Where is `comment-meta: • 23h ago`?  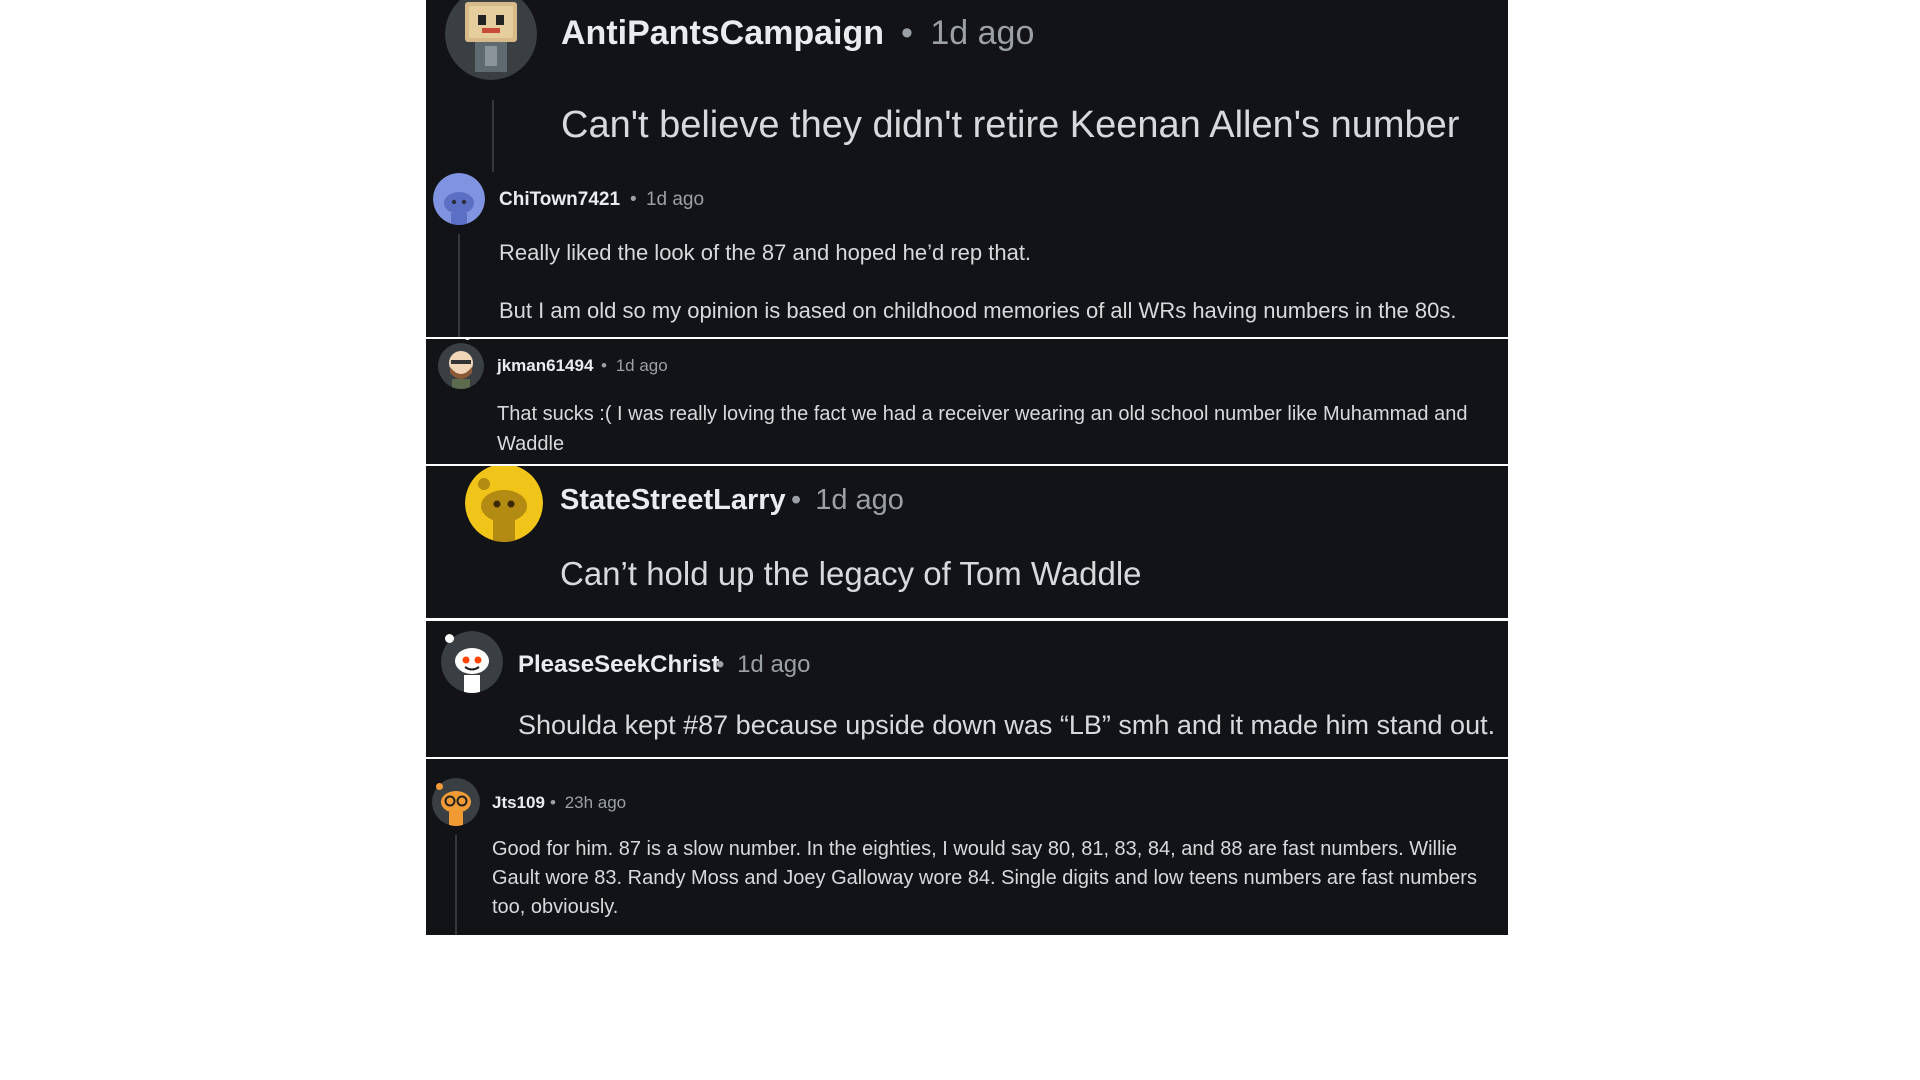 comment-meta: • 23h ago is located at coordinates (588, 803).